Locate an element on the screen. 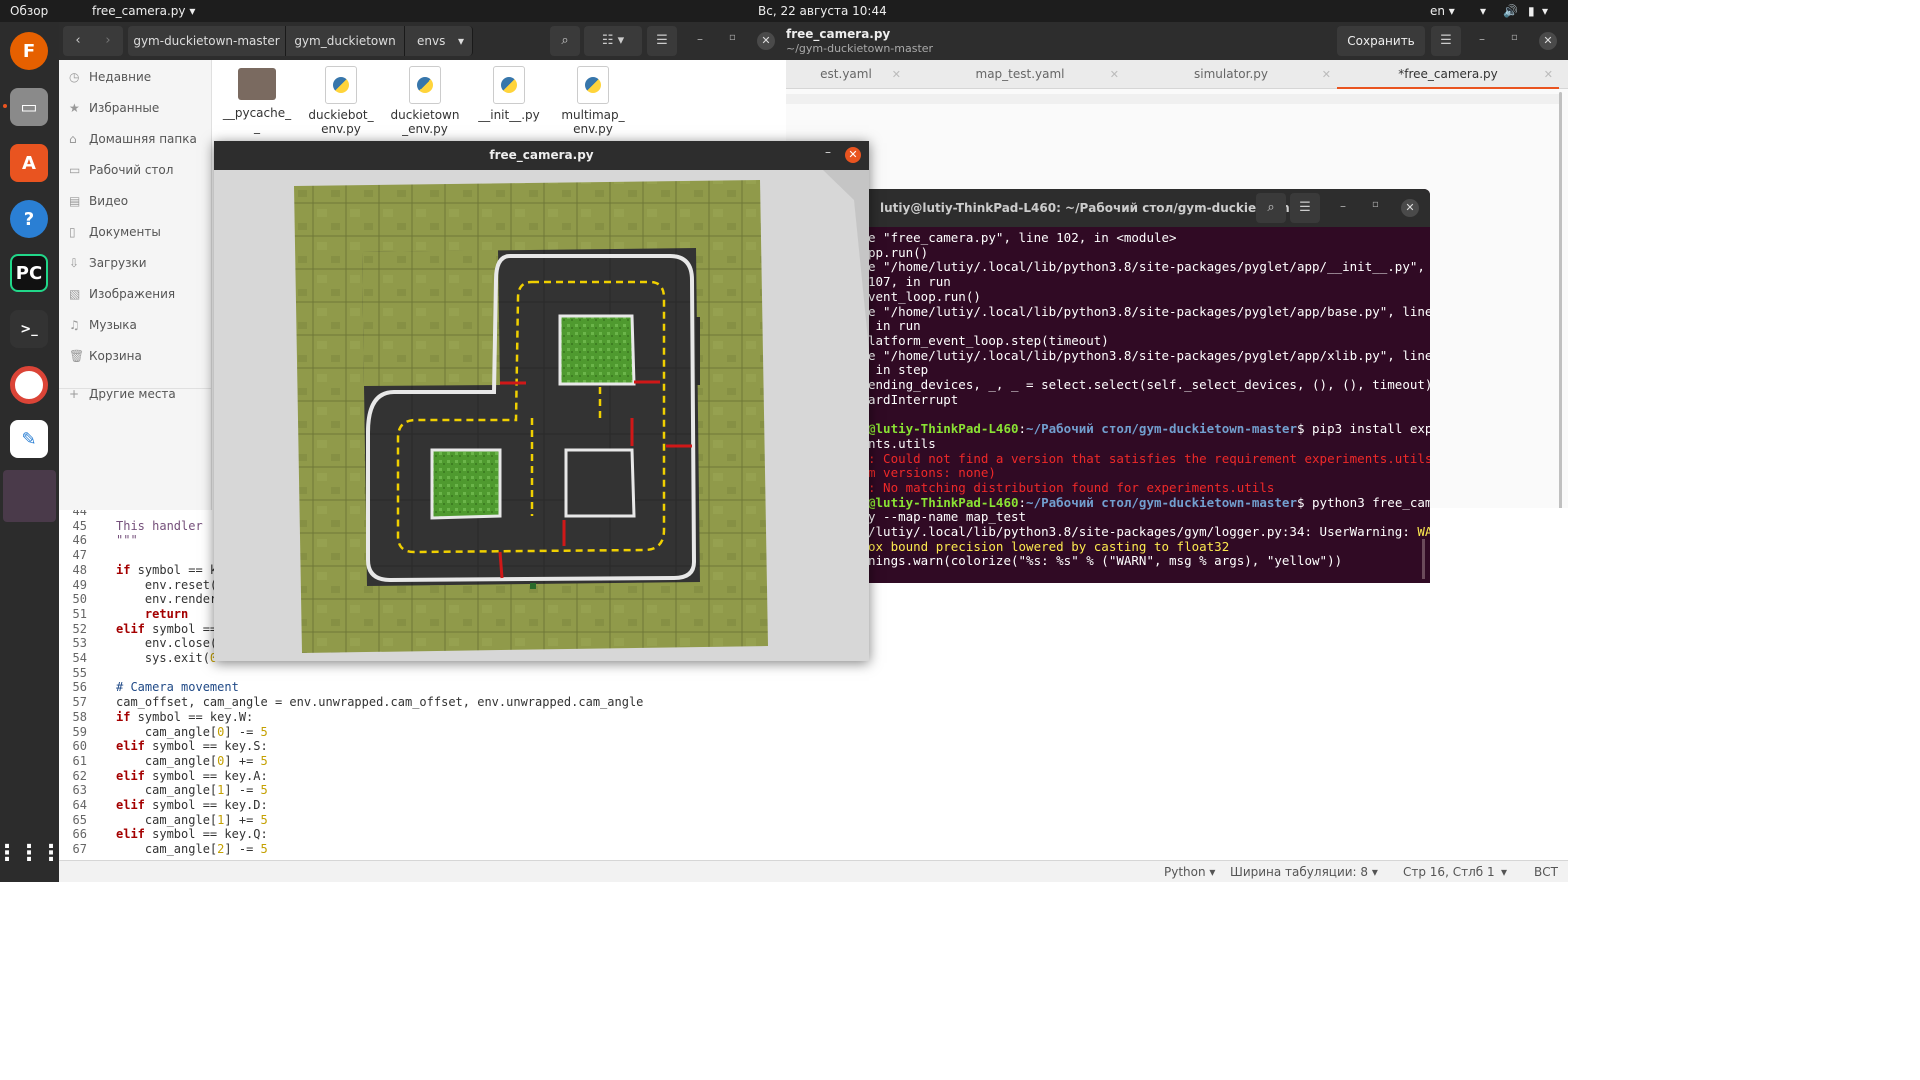  terminal-text: $ pip3 install exp is located at coordinates (1363, 429).